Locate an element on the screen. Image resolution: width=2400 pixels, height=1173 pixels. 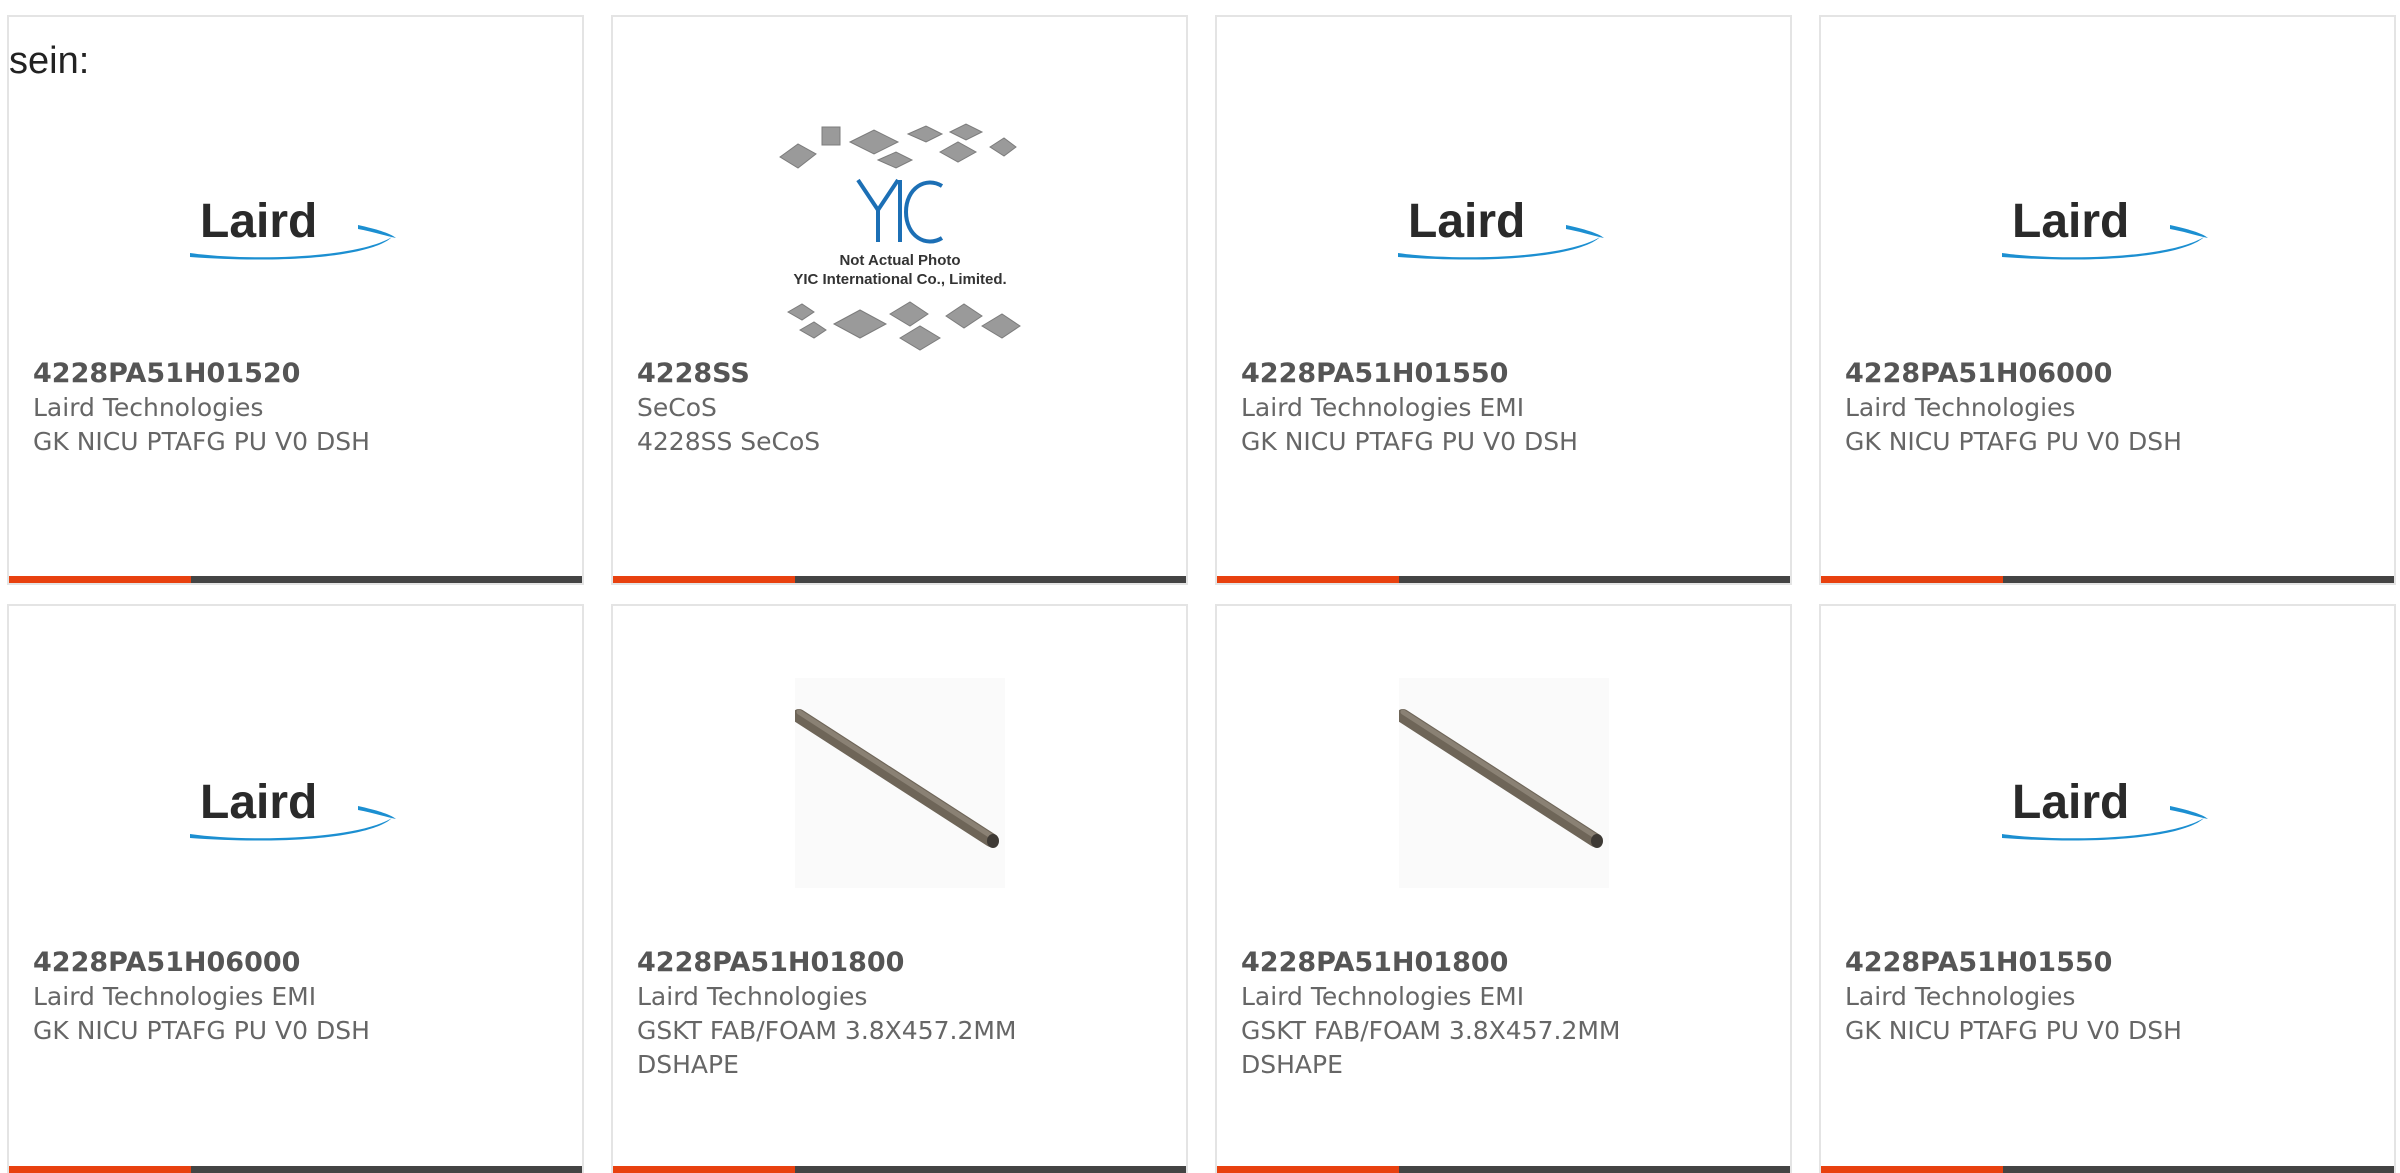
product-info: 4228SS SeCoS 4228SS SeCoS is located at coordinates (899, 408).